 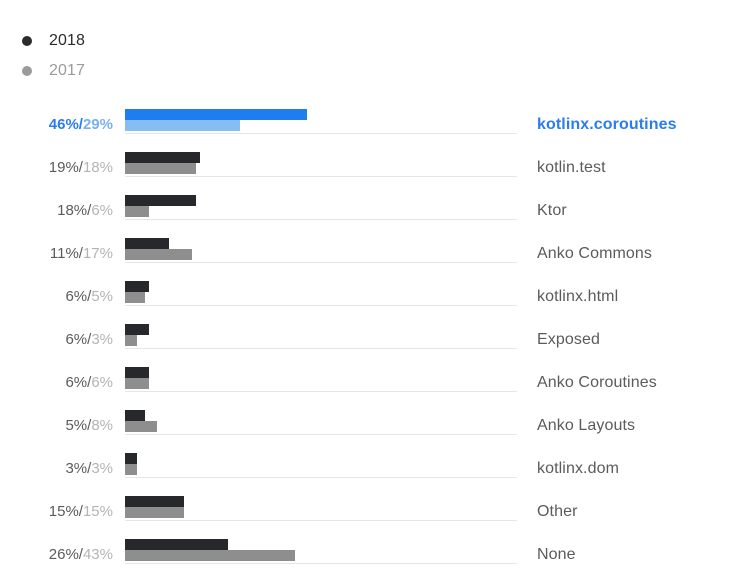 What do you see at coordinates (63, 167) in the screenshot?
I see `percent-current: 19%` at bounding box center [63, 167].